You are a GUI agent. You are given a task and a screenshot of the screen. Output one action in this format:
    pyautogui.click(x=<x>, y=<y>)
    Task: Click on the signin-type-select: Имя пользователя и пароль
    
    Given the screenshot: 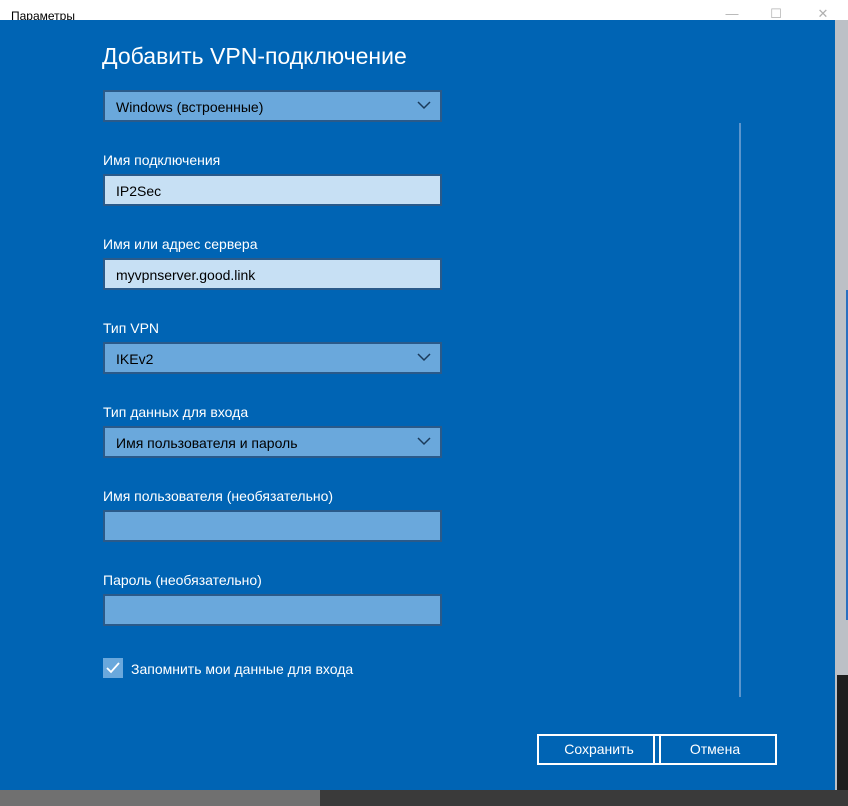 What is the action you would take?
    pyautogui.click(x=272, y=442)
    